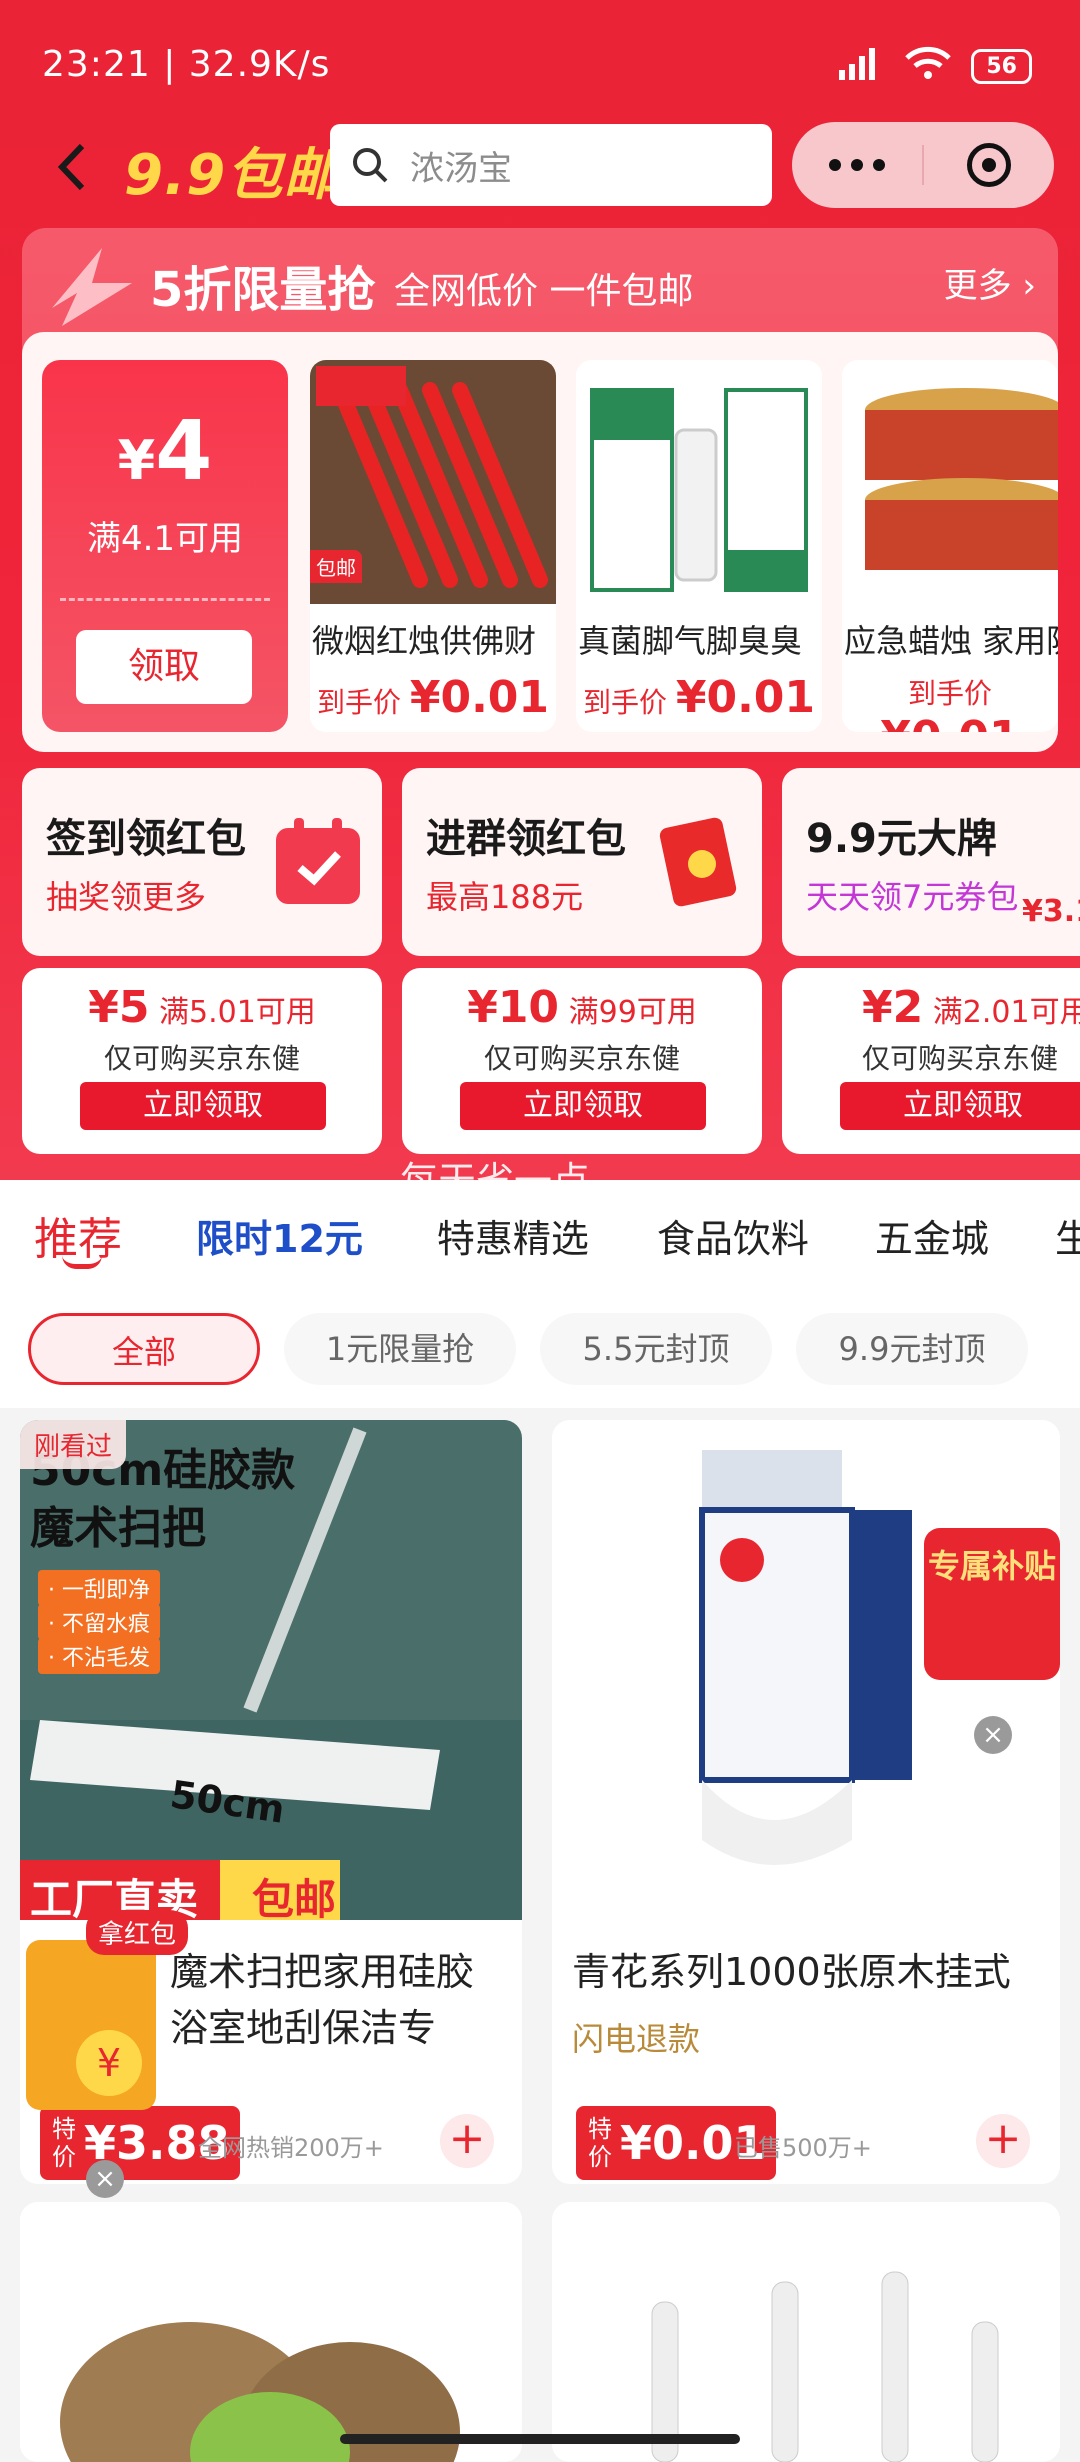  What do you see at coordinates (1051, 911) in the screenshot?
I see `card-price: ¥3.1` at bounding box center [1051, 911].